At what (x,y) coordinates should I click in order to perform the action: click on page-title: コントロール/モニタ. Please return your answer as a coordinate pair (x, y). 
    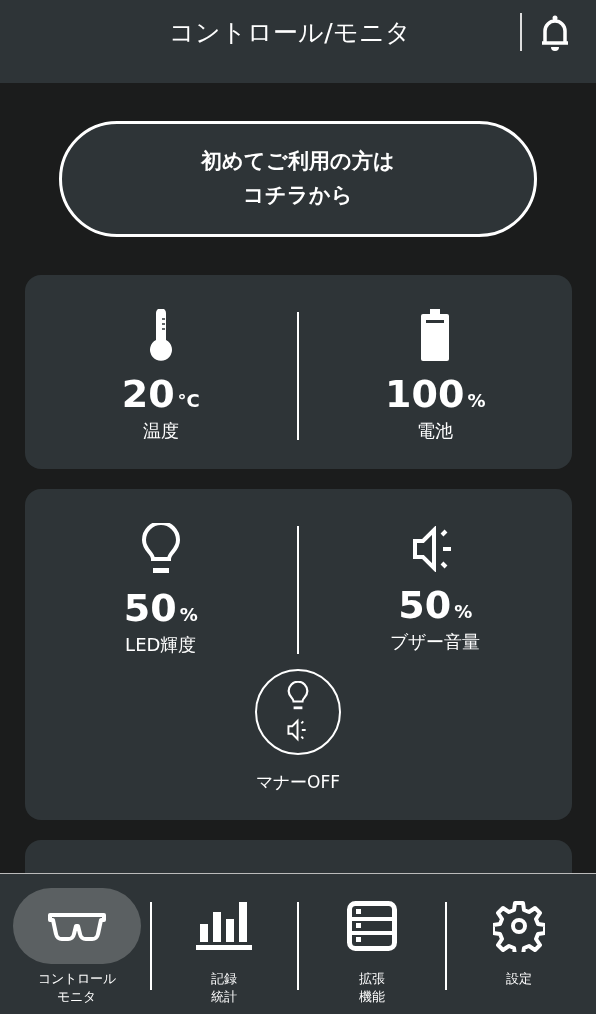
    Looking at the image, I should click on (290, 33).